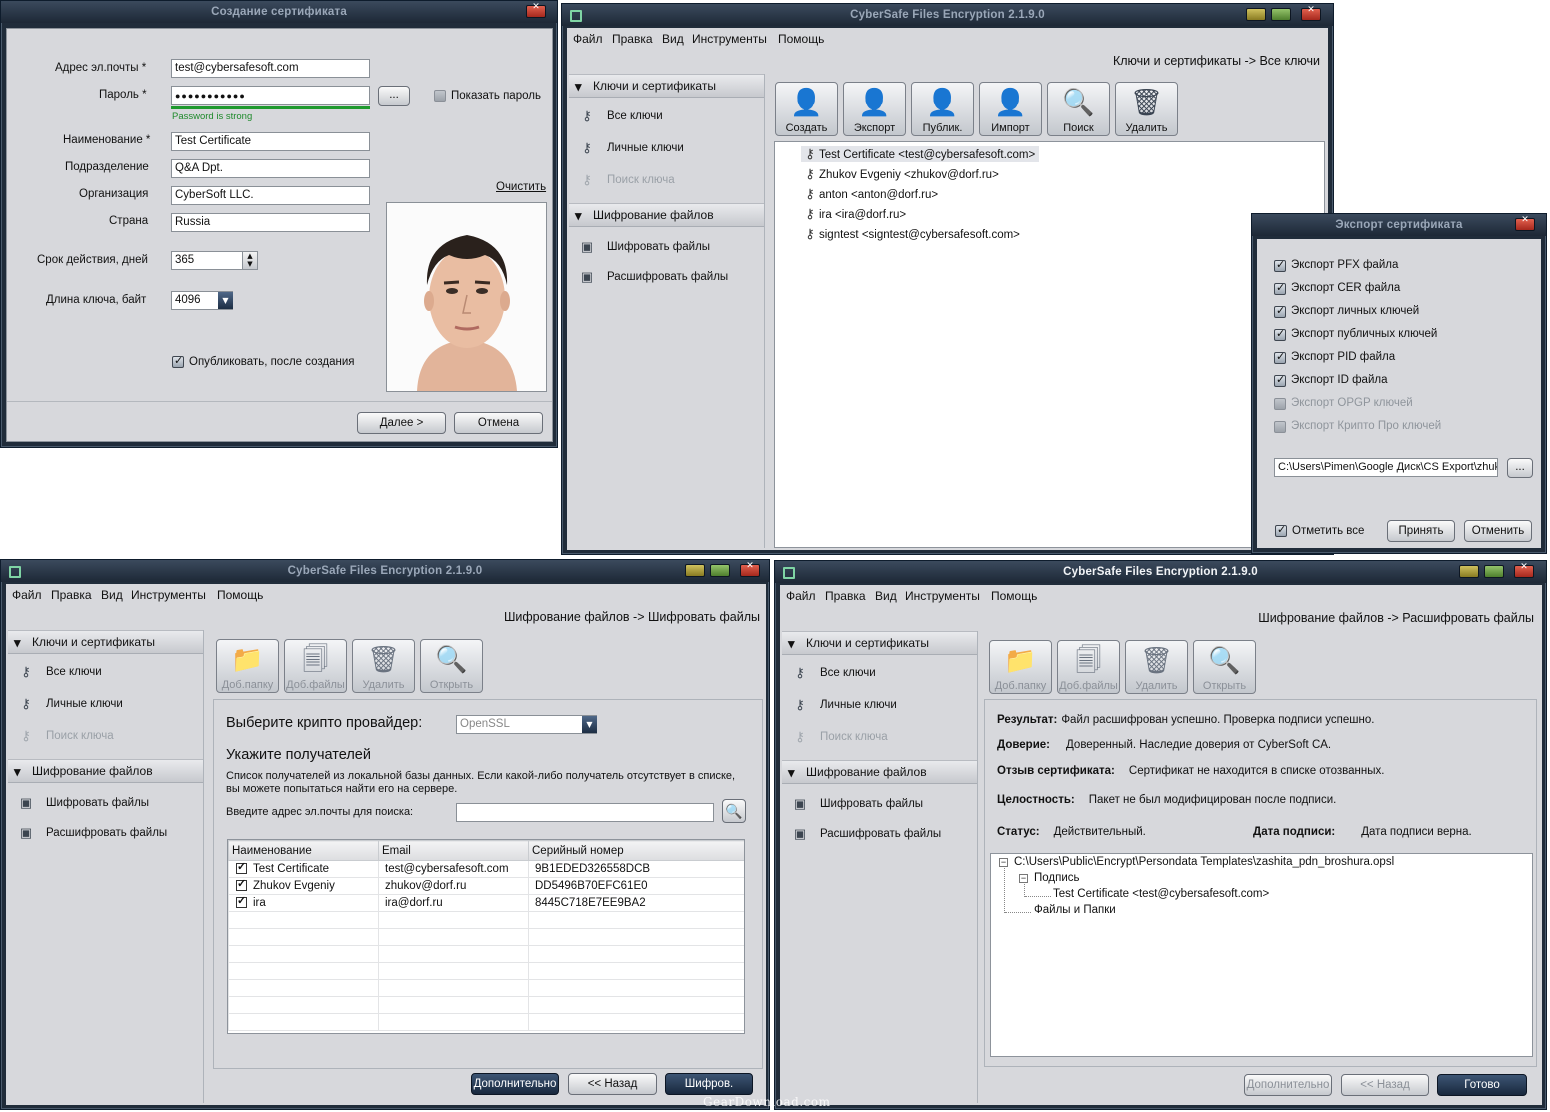 The image size is (1550, 1112). I want to click on accept-button: Принять, so click(1421, 531).